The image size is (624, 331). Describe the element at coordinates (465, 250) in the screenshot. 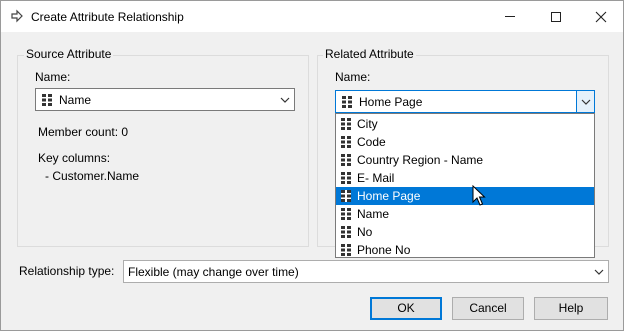

I see `dropdown-option: Phone No` at that location.